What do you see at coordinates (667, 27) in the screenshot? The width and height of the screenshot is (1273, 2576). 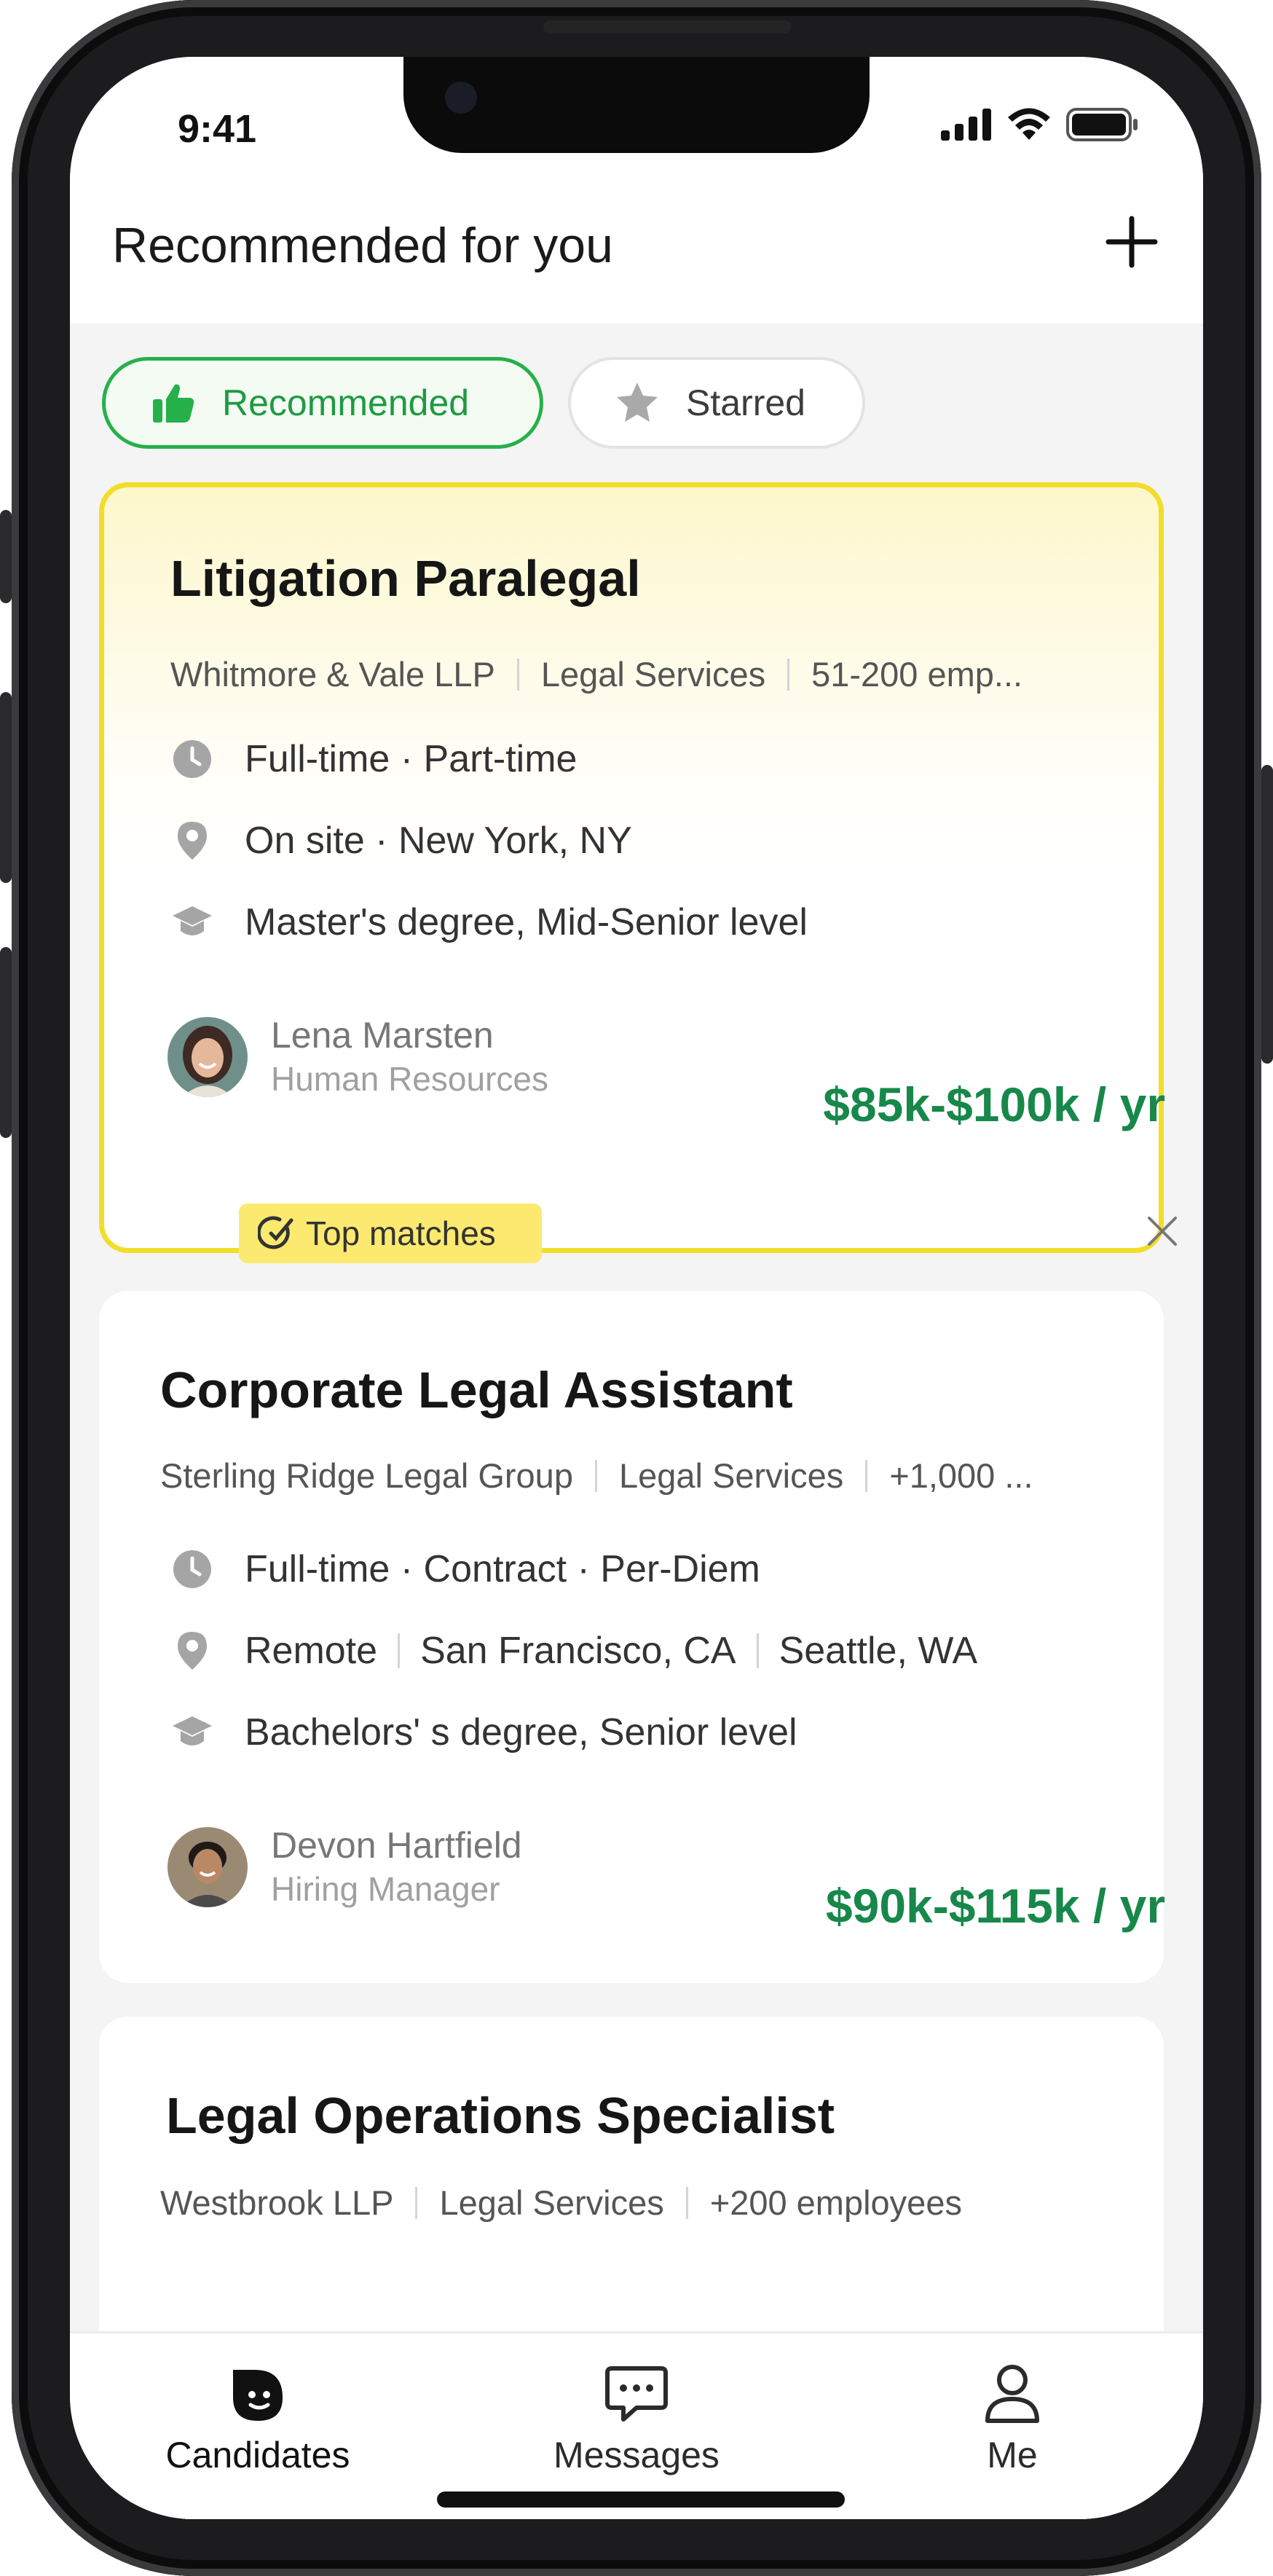 I see `earpiece-speaker` at bounding box center [667, 27].